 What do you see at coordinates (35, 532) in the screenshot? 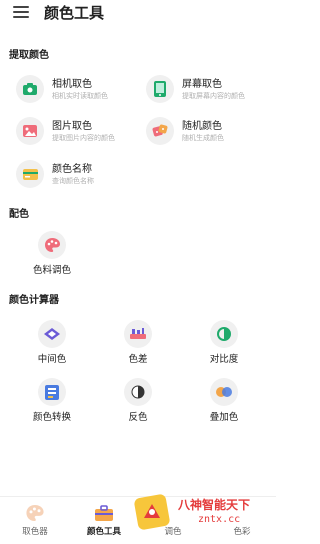
I see `tab-label: 取色器` at bounding box center [35, 532].